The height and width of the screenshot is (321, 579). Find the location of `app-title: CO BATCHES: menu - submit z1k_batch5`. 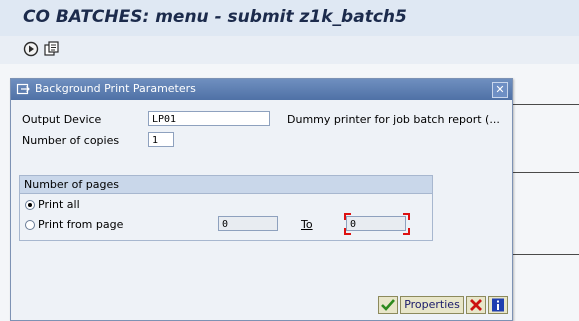

app-title: CO BATCHES: menu - submit z1k_batch5 is located at coordinates (215, 17).